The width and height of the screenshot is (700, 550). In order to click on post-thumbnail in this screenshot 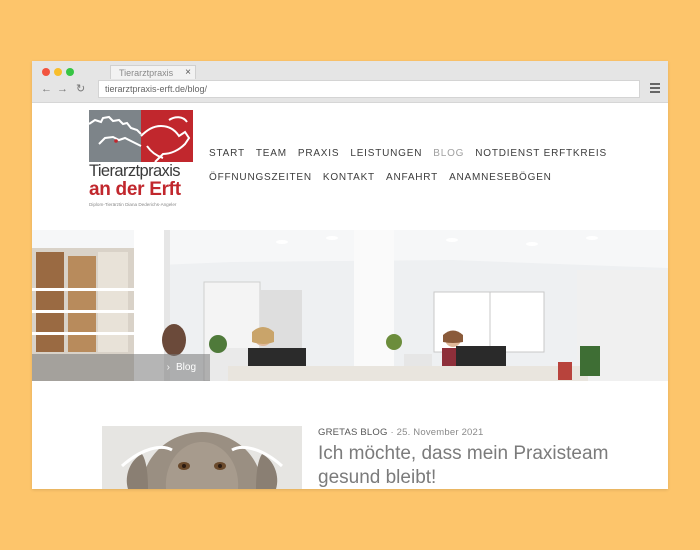, I will do `click(202, 457)`.